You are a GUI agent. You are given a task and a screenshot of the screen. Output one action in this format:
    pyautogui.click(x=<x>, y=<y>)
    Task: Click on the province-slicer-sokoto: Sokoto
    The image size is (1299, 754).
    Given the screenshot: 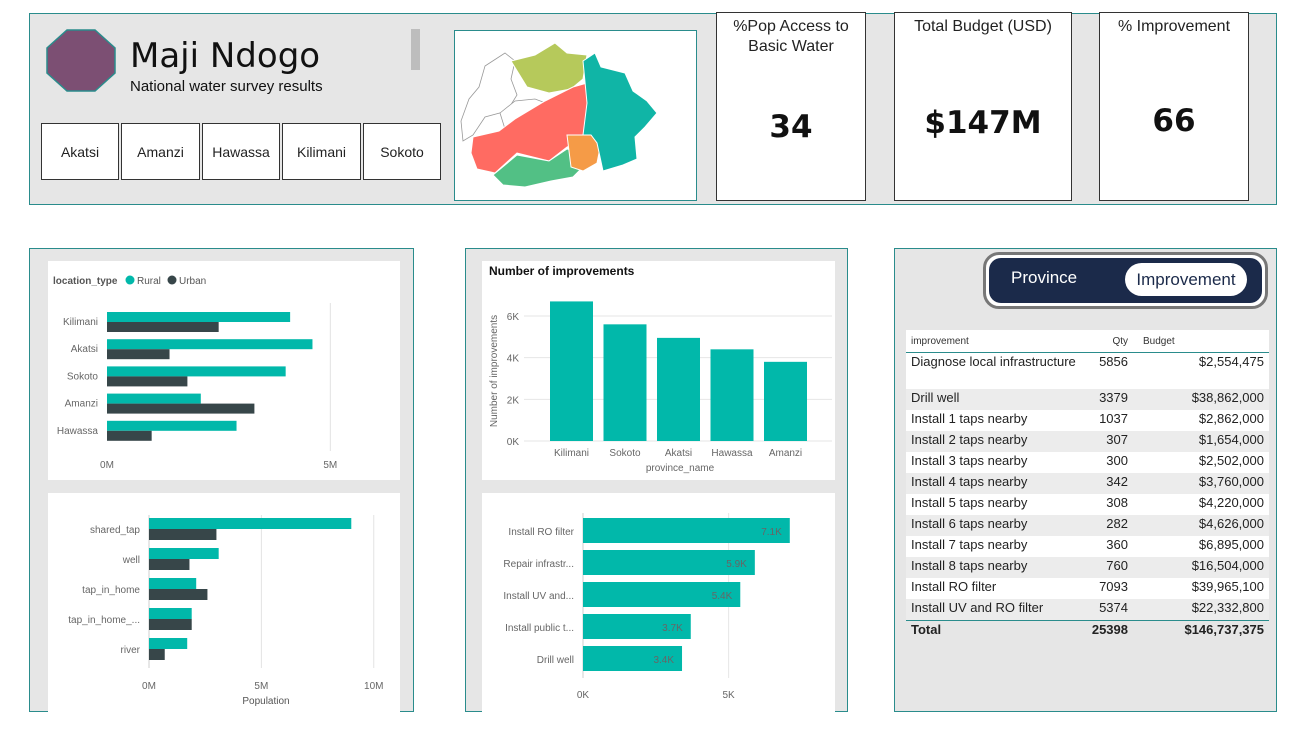 What is the action you would take?
    pyautogui.click(x=402, y=151)
    